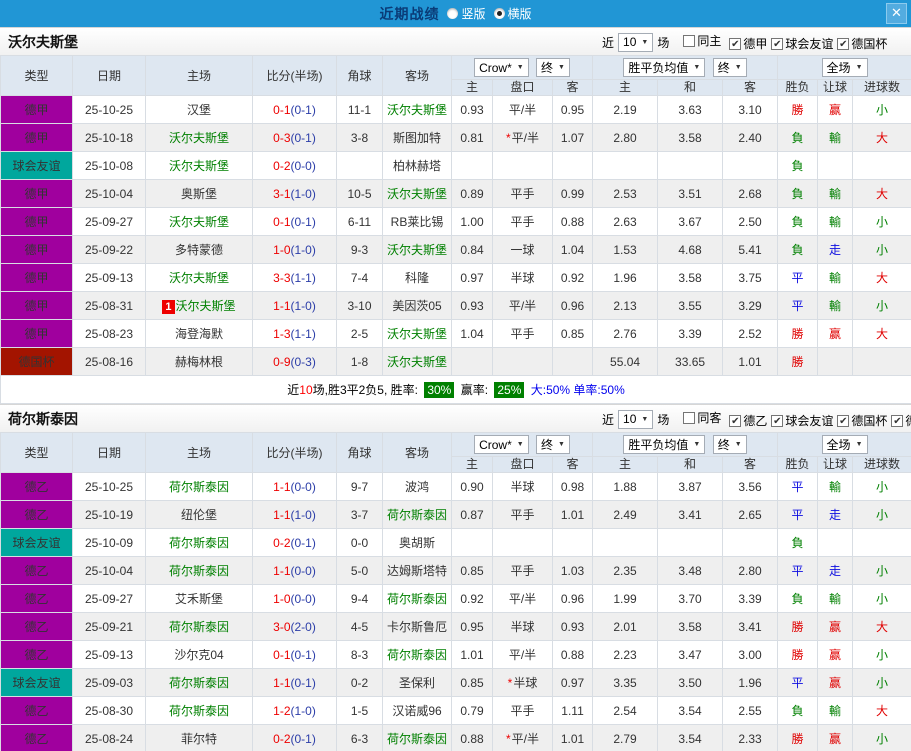 This screenshot has width=911, height=751. What do you see at coordinates (282, 333) in the screenshot?
I see `fulltime-score: 1-3` at bounding box center [282, 333].